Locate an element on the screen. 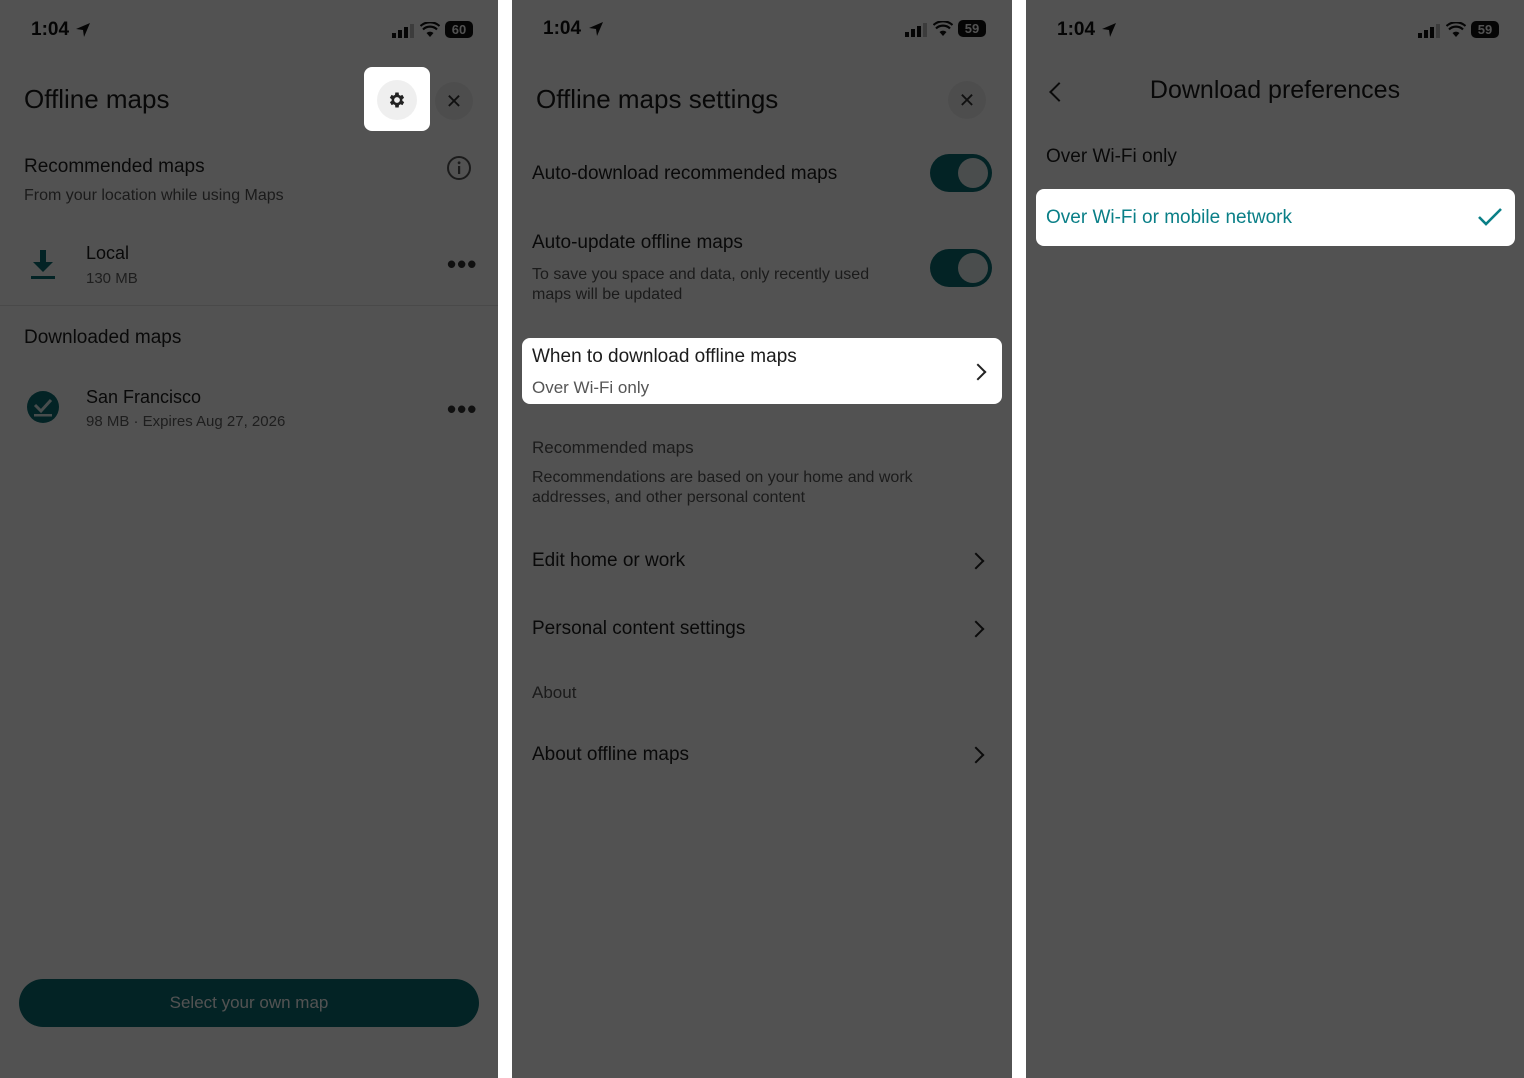  personal-content-label: Personal content settings is located at coordinates (639, 628).